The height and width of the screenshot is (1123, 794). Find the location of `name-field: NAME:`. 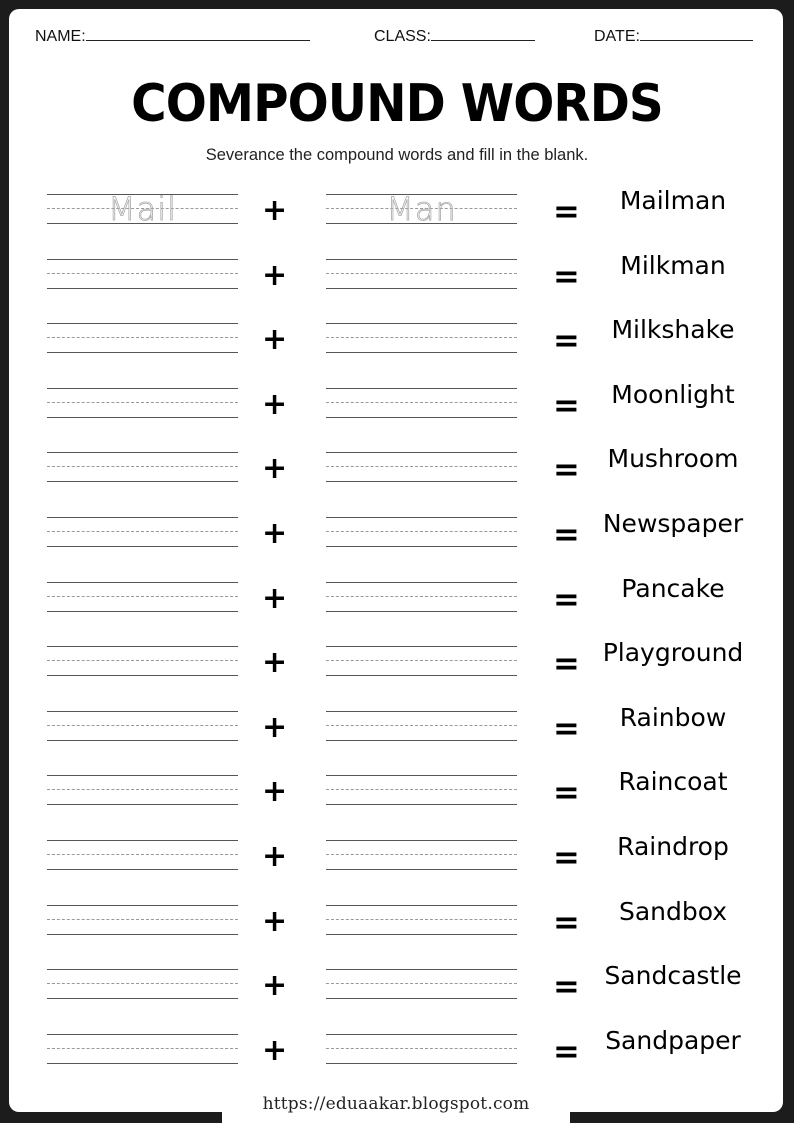

name-field: NAME: is located at coordinates (172, 36).